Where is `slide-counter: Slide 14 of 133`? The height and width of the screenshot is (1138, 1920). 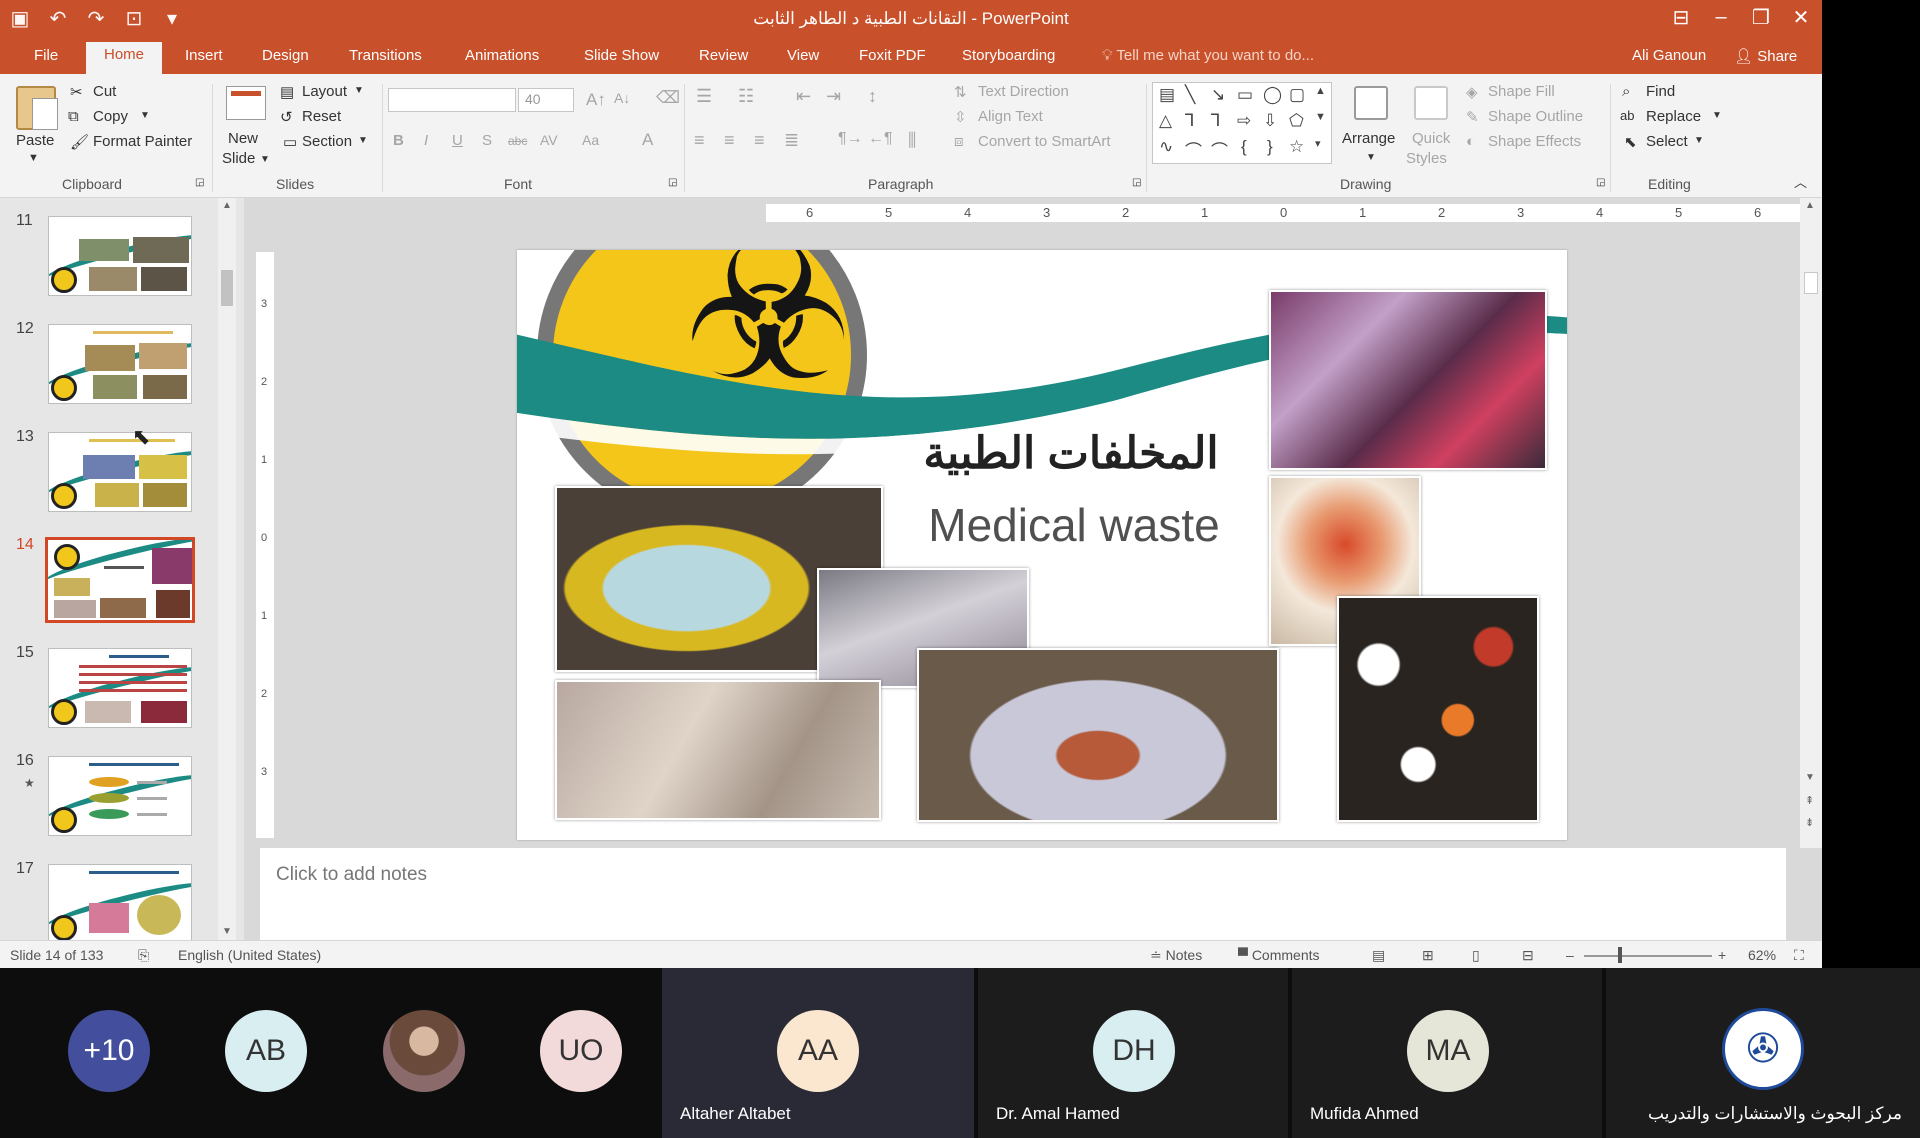 slide-counter: Slide 14 of 133 is located at coordinates (56, 955).